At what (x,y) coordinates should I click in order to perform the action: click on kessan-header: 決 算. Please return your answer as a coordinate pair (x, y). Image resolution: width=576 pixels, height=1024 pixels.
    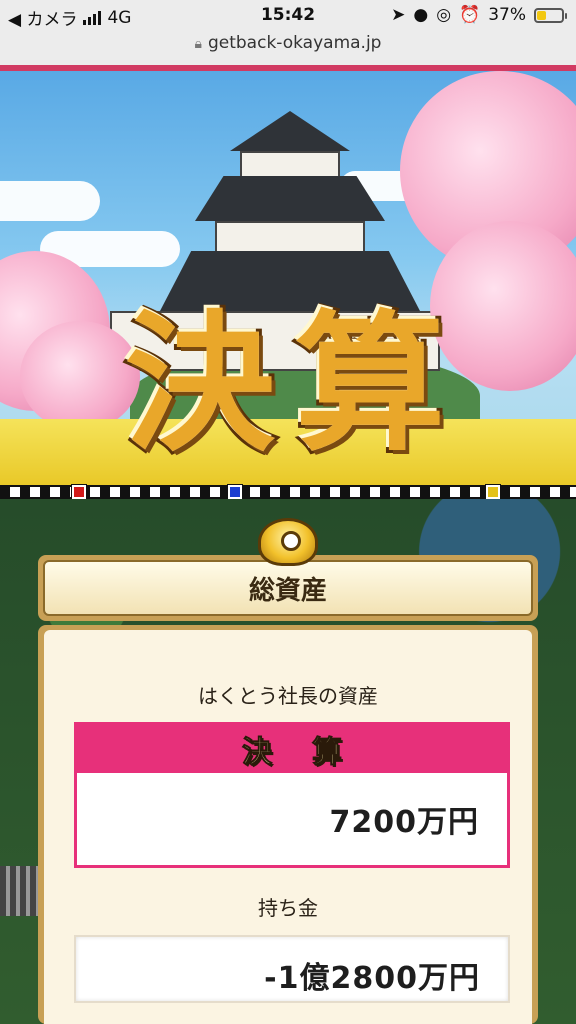
    Looking at the image, I should click on (292, 749).